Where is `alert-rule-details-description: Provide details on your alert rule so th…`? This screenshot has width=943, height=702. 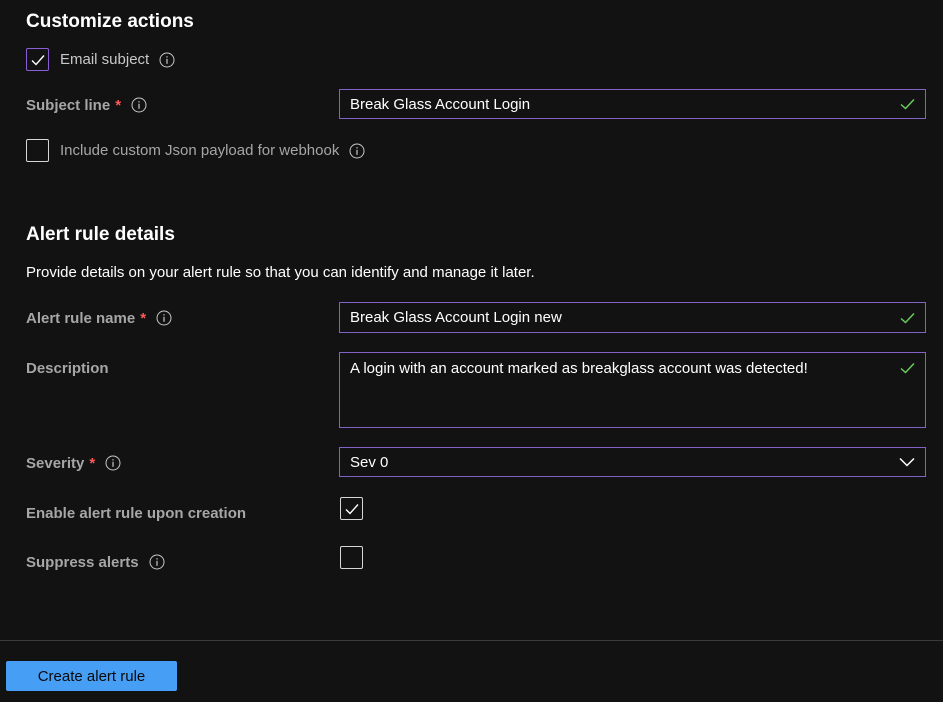
alert-rule-details-description: Provide details on your alert rule so th… is located at coordinates (280, 272).